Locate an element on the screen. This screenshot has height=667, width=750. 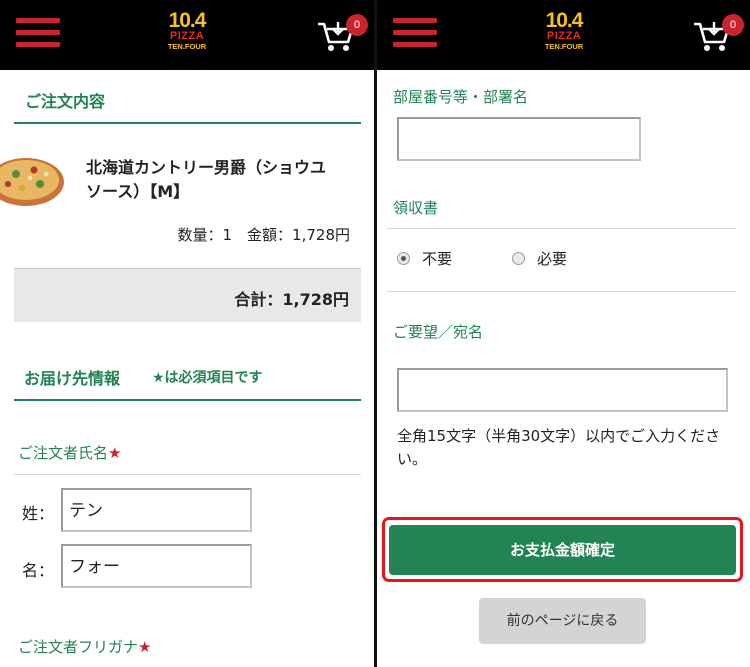
delivery-section-title: お届け先情報 is located at coordinates (72, 378).